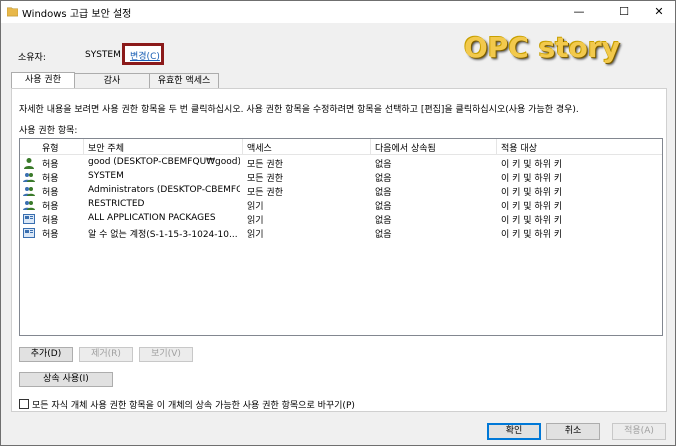  I want to click on watermark-text: OPC story, so click(542, 47).